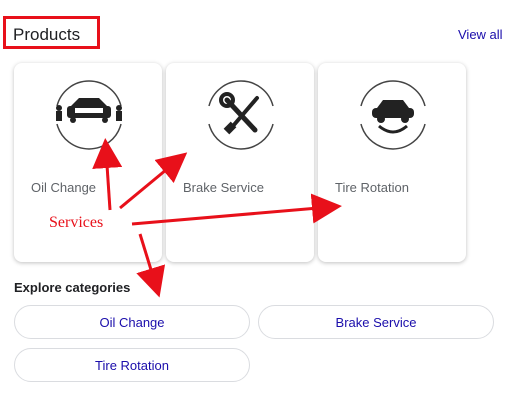 The image size is (516, 408). I want to click on services-annotation-label: Services, so click(76, 222).